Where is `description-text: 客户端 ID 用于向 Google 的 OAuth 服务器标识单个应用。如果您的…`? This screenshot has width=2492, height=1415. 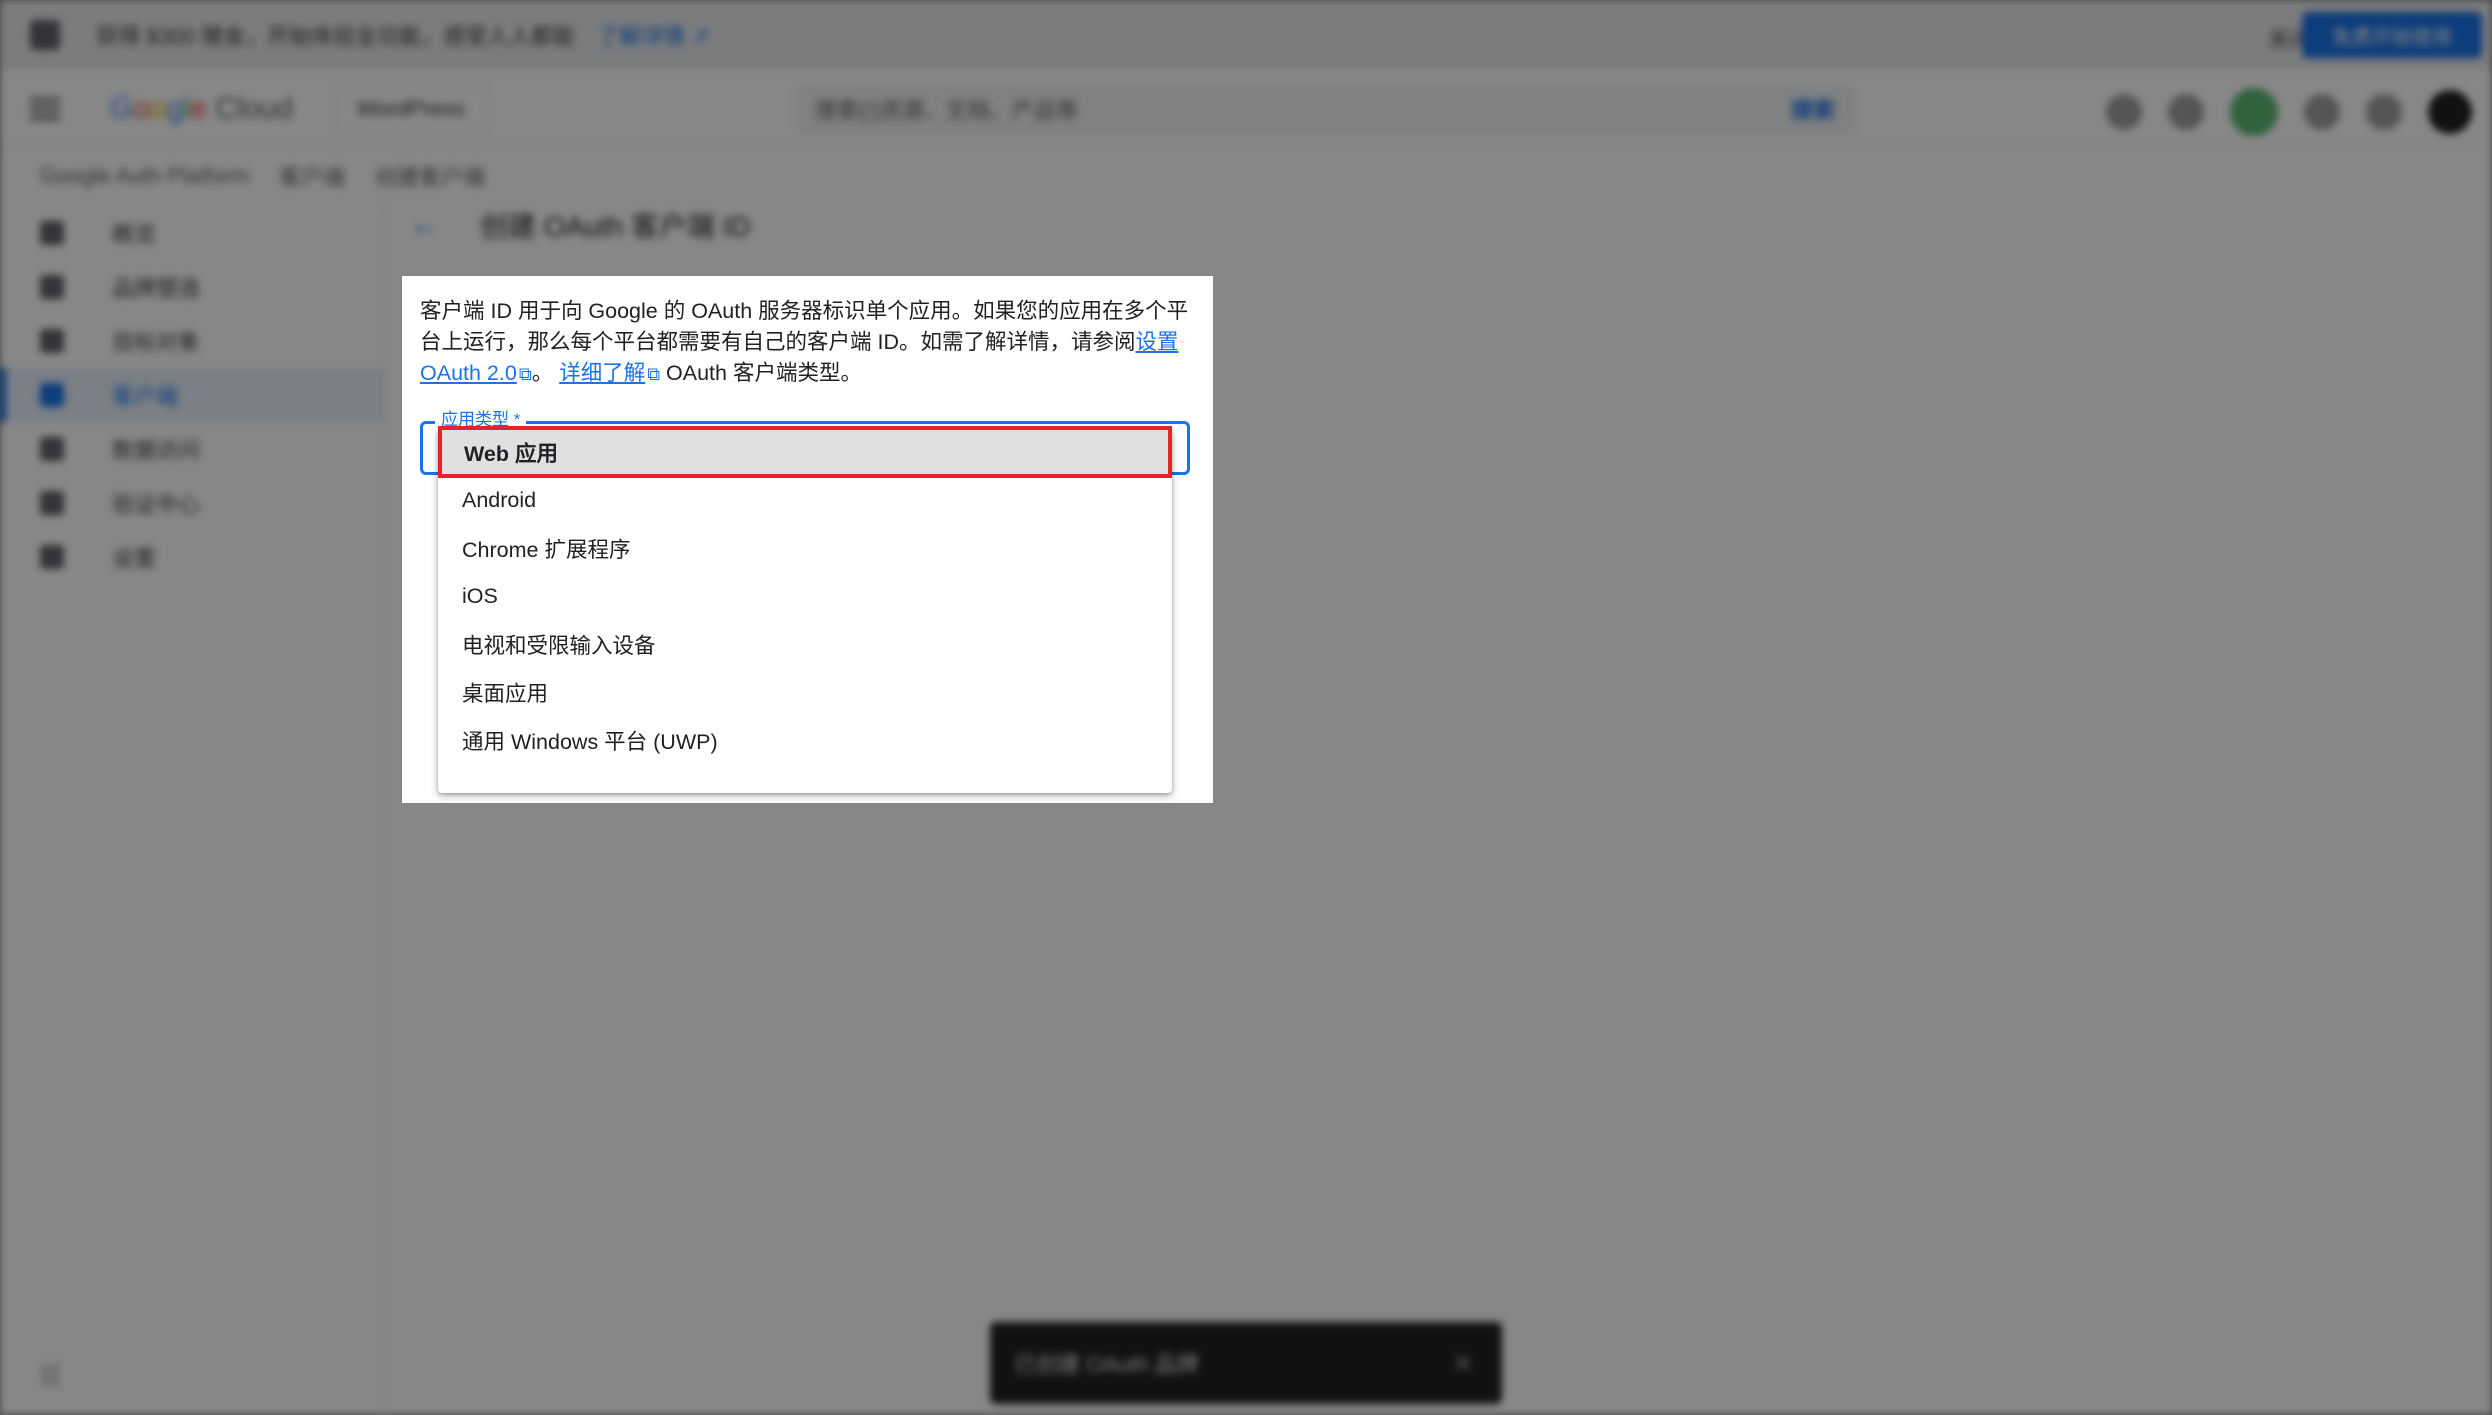
description-text: 客户端 ID 用于向 Google 的 OAuth 服务器标识单个应用。如果您的… is located at coordinates (804, 326).